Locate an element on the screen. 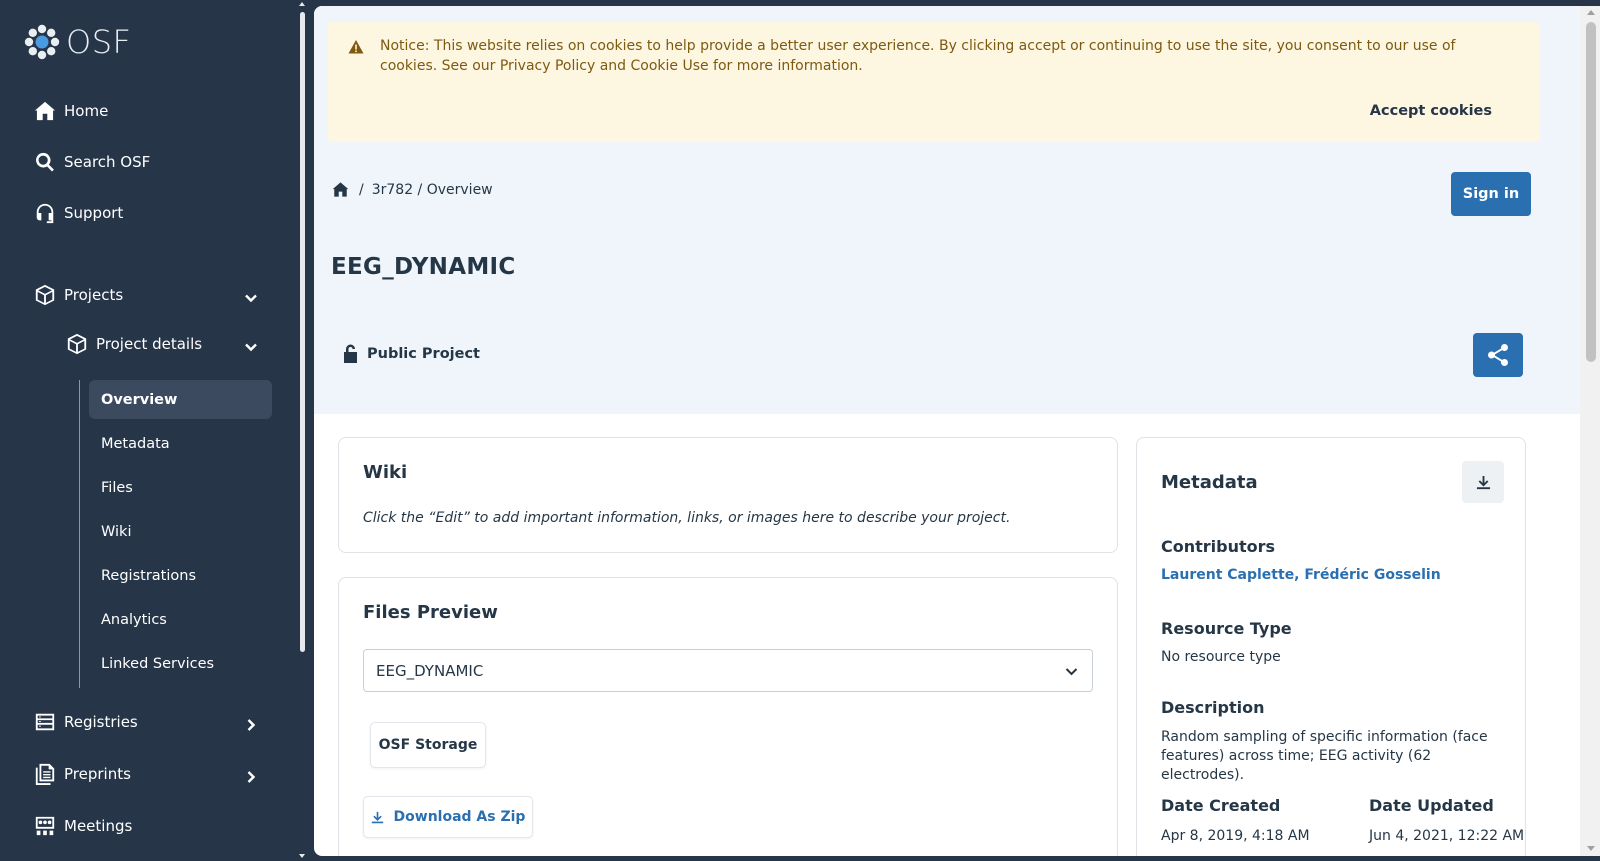  breadcrumb-path: 3r782 / Overview is located at coordinates (432, 190).